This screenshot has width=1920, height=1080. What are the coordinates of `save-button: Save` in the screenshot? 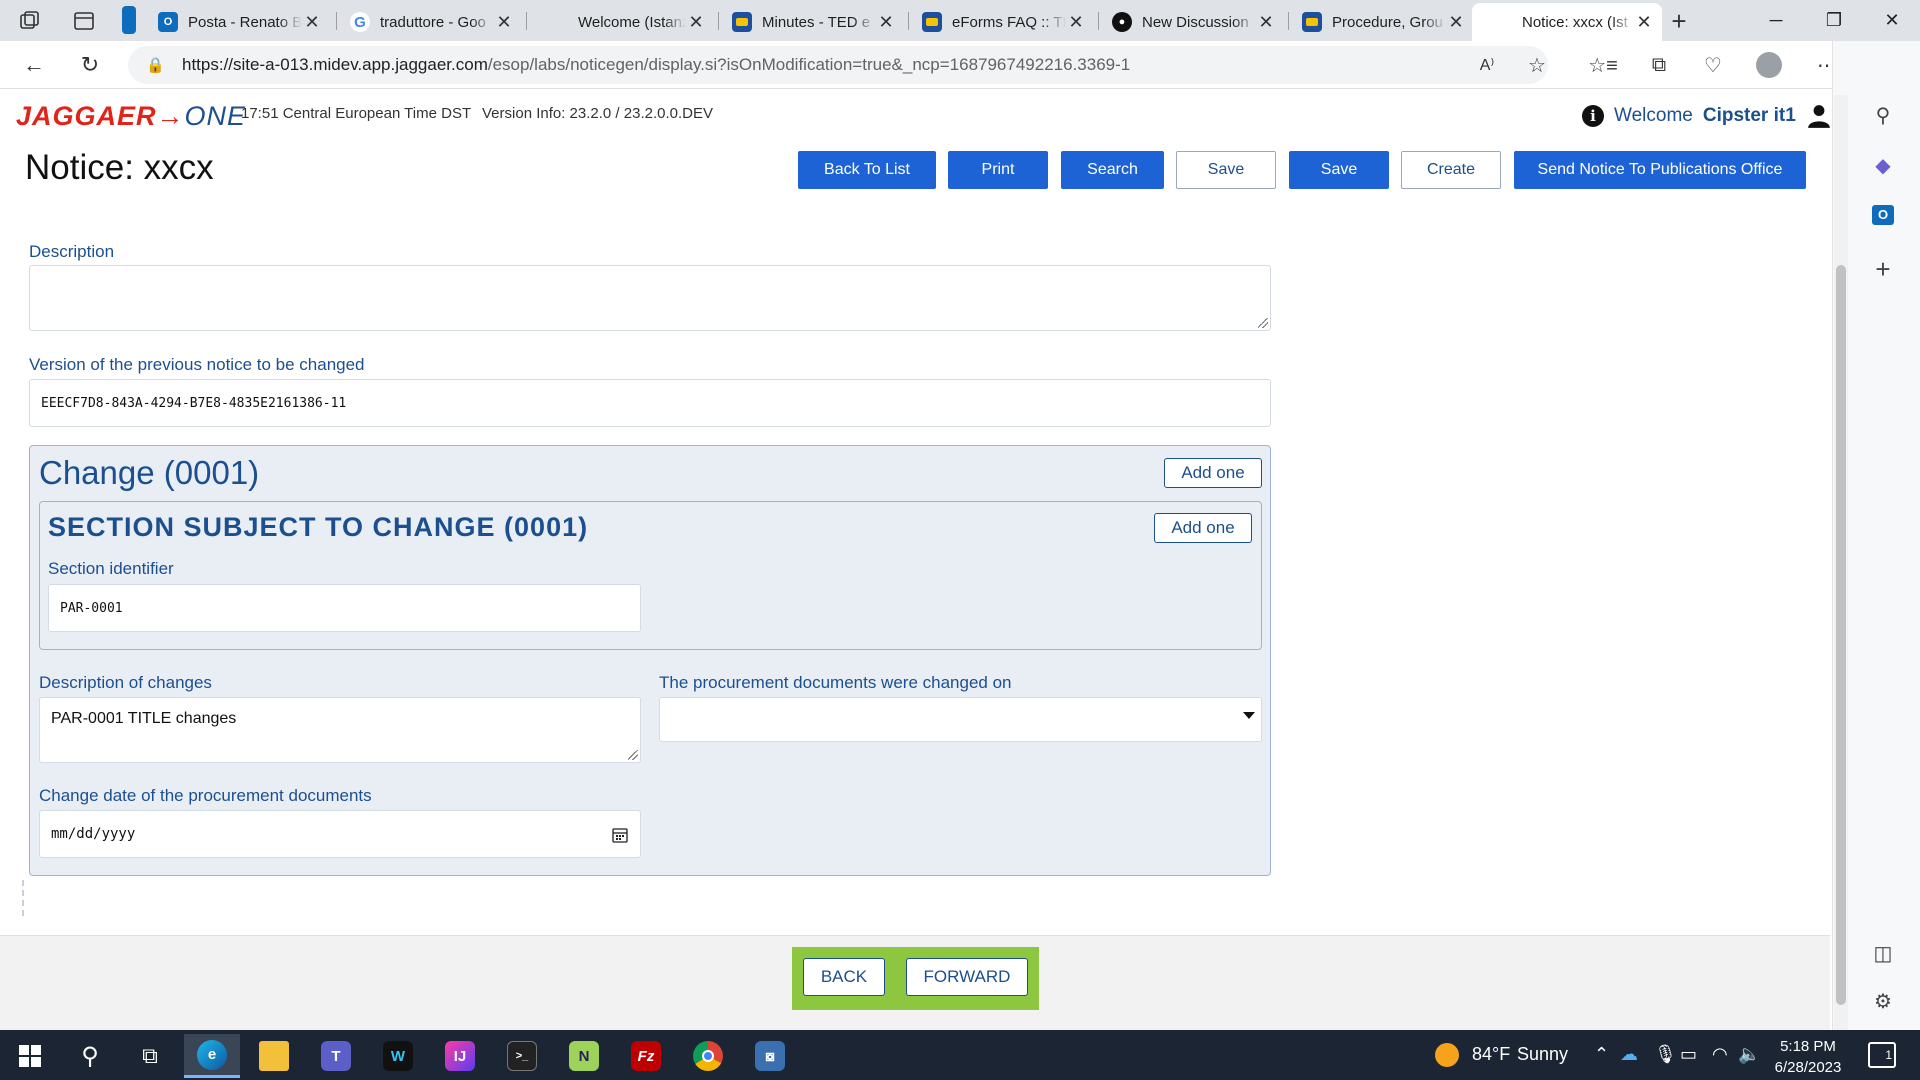 It's located at (1339, 170).